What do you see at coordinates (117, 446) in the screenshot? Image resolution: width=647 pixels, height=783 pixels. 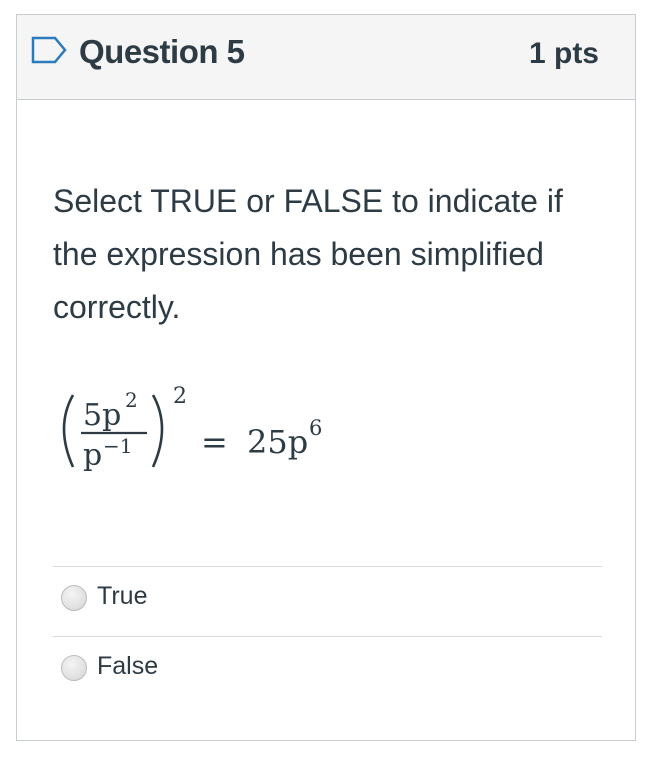 I see `denominator-exponent: −1` at bounding box center [117, 446].